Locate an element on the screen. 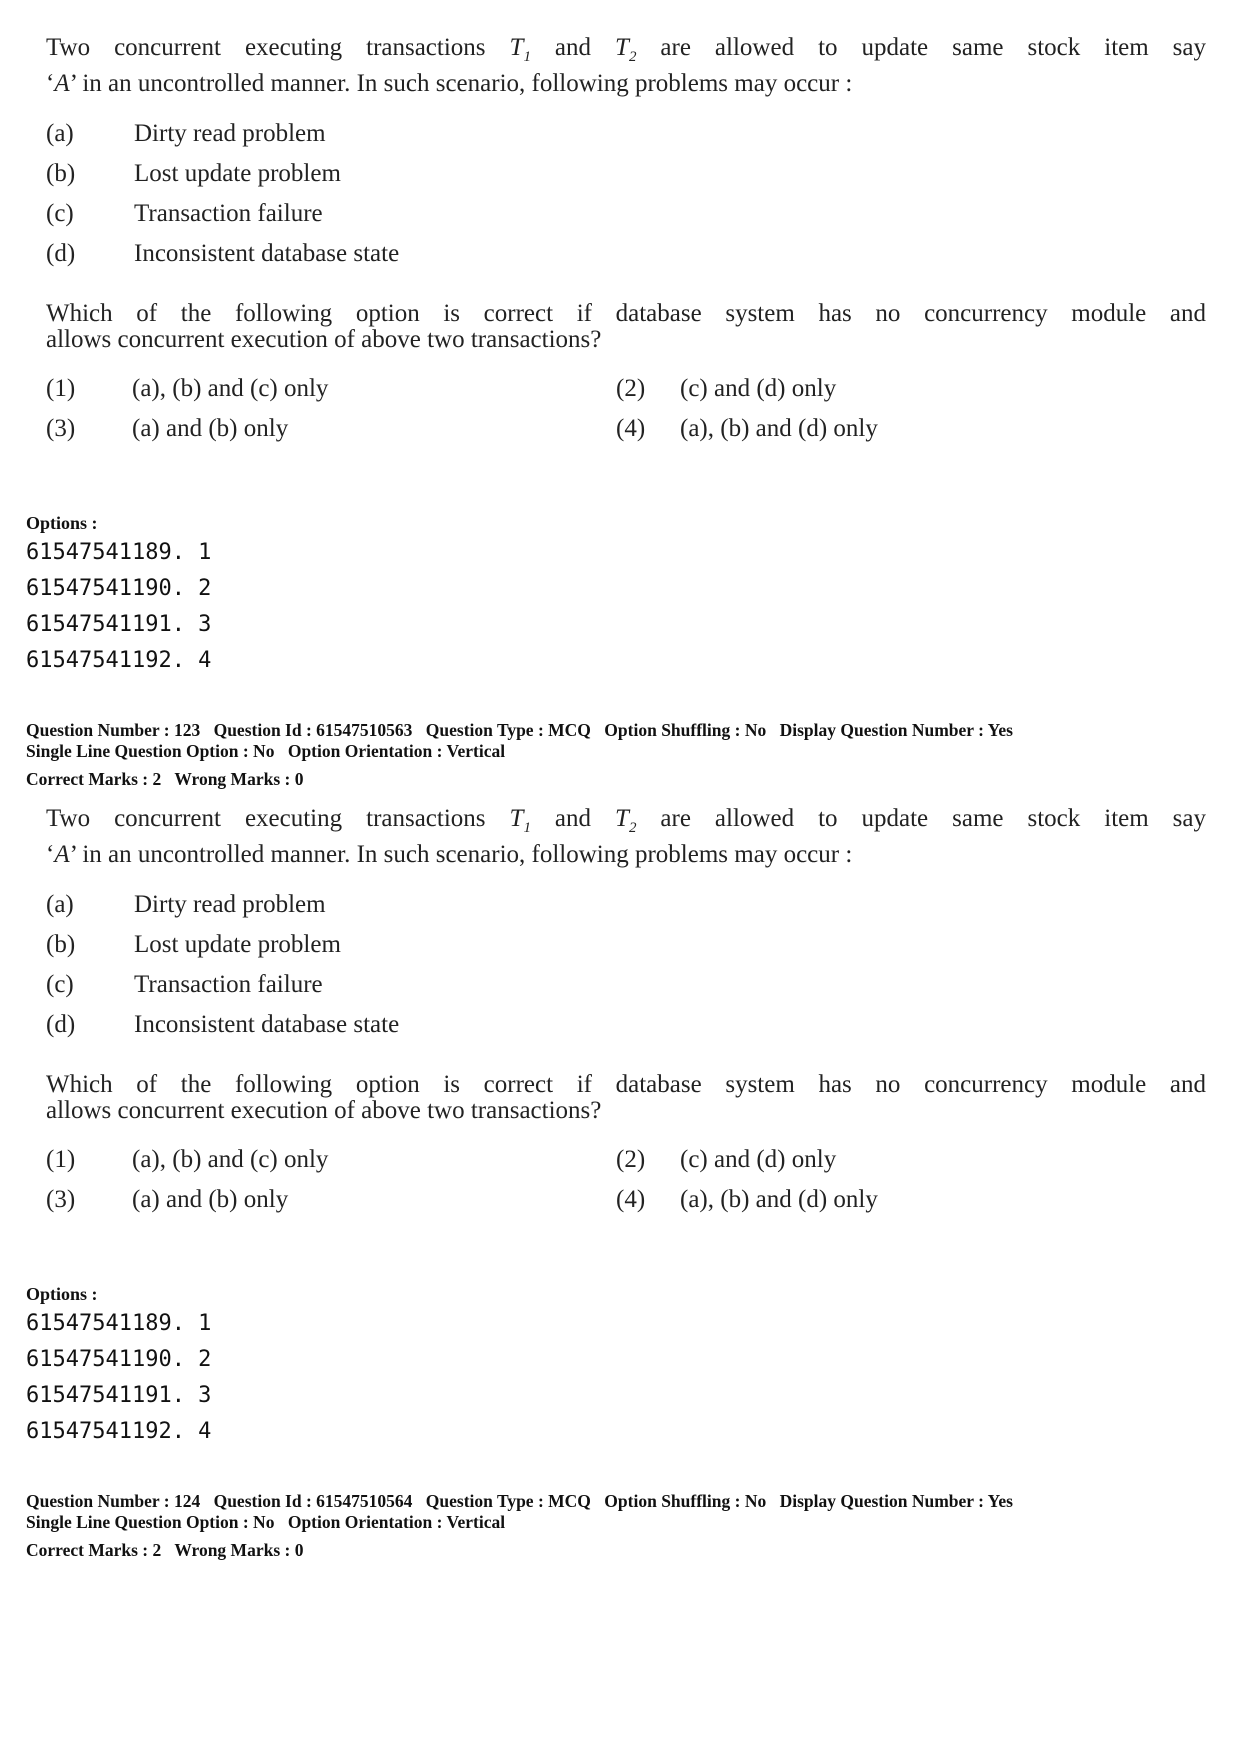  question-number: Question Number : 123 is located at coordinates (113, 730).